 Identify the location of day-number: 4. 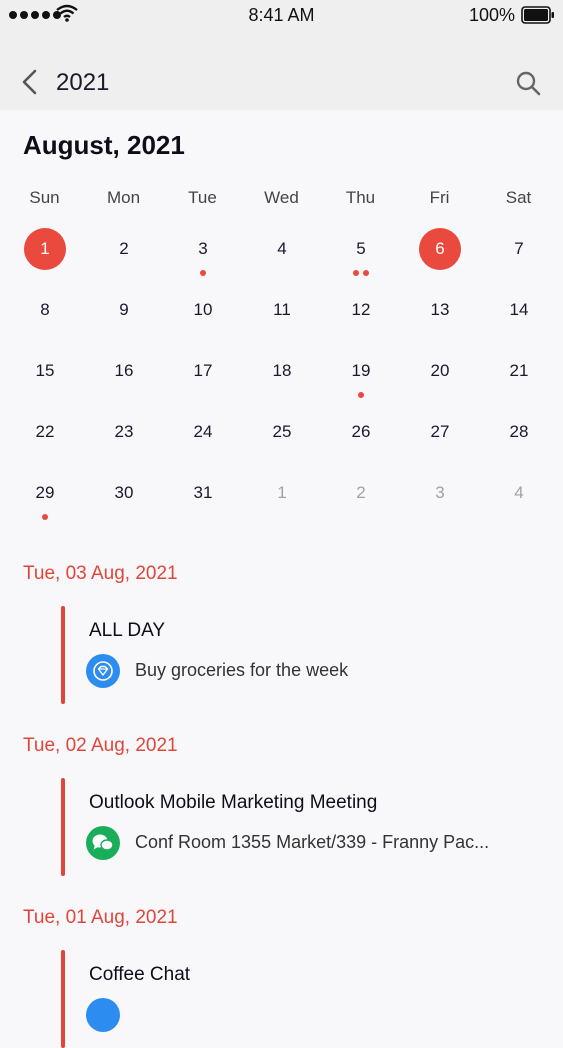
(282, 248).